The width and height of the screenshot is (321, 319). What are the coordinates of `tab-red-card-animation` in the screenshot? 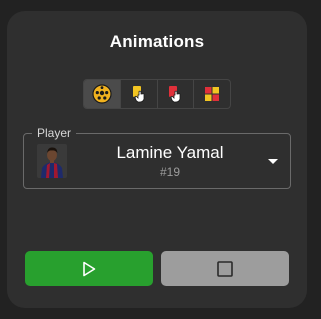 It's located at (176, 94).